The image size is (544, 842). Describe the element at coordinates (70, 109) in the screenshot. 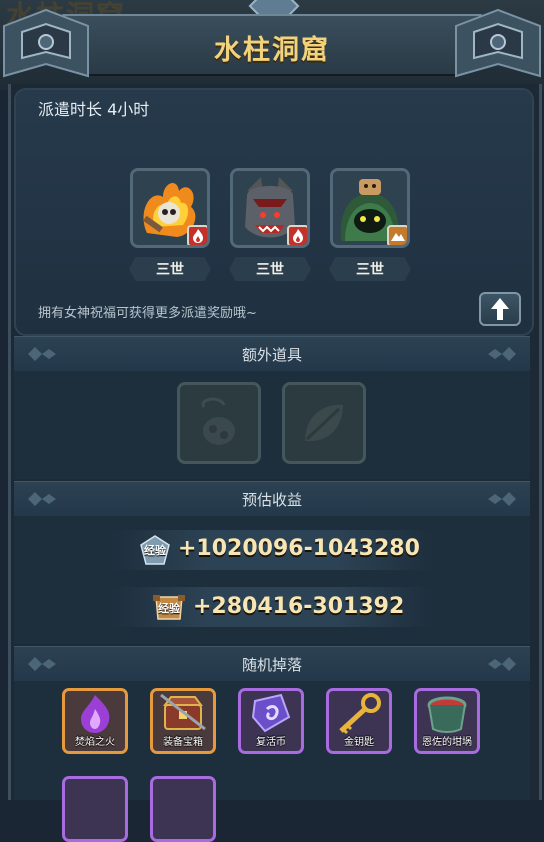

I see `dispatch-duration-label: 派遣时长` at that location.